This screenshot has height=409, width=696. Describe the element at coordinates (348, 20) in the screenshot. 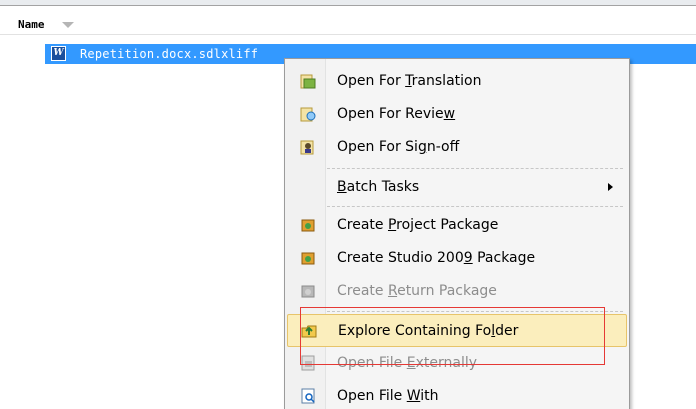

I see `column-header: Name` at that location.